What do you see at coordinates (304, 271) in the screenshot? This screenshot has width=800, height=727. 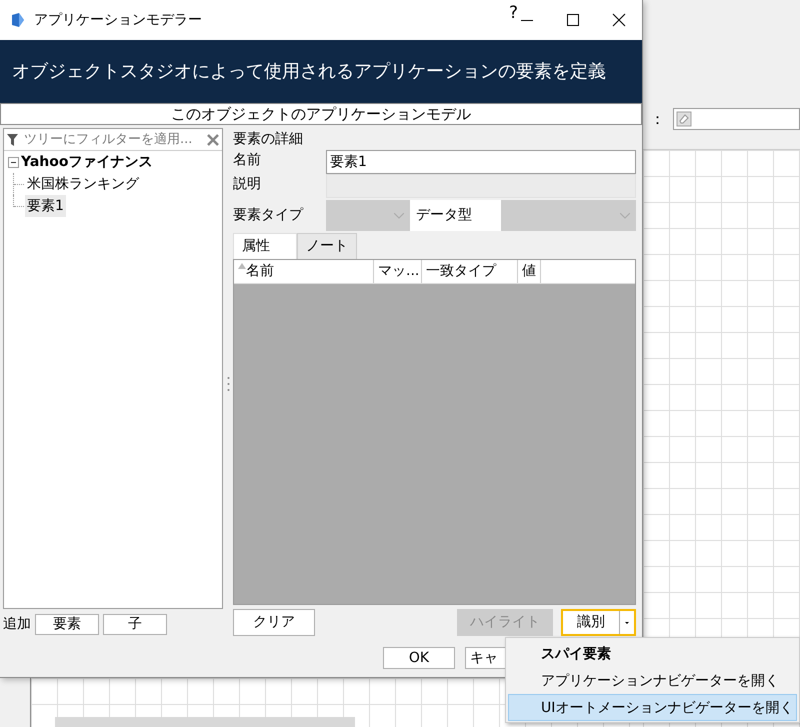 I see `column-header: 名前` at bounding box center [304, 271].